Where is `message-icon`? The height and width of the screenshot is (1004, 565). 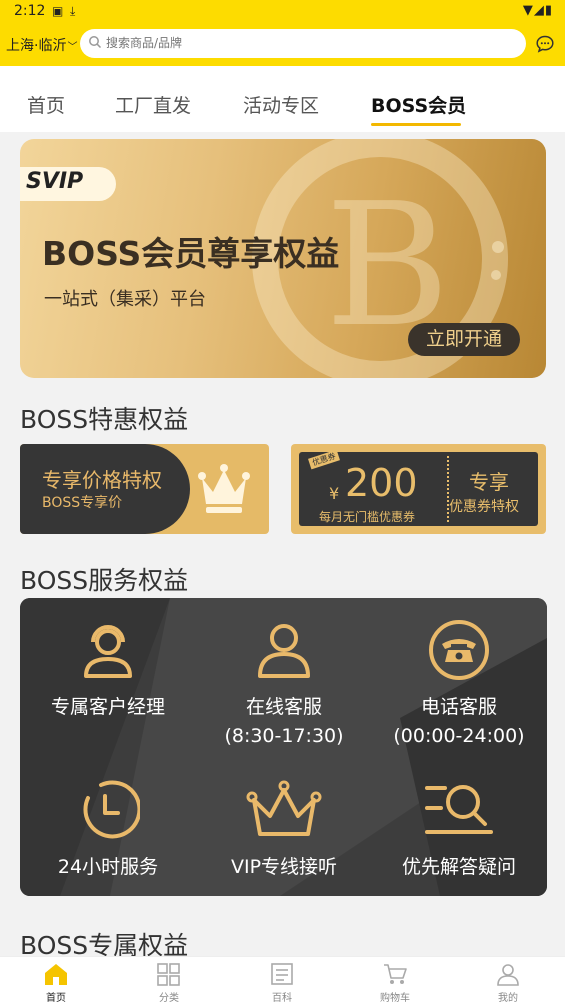
message-icon is located at coordinates (545, 44).